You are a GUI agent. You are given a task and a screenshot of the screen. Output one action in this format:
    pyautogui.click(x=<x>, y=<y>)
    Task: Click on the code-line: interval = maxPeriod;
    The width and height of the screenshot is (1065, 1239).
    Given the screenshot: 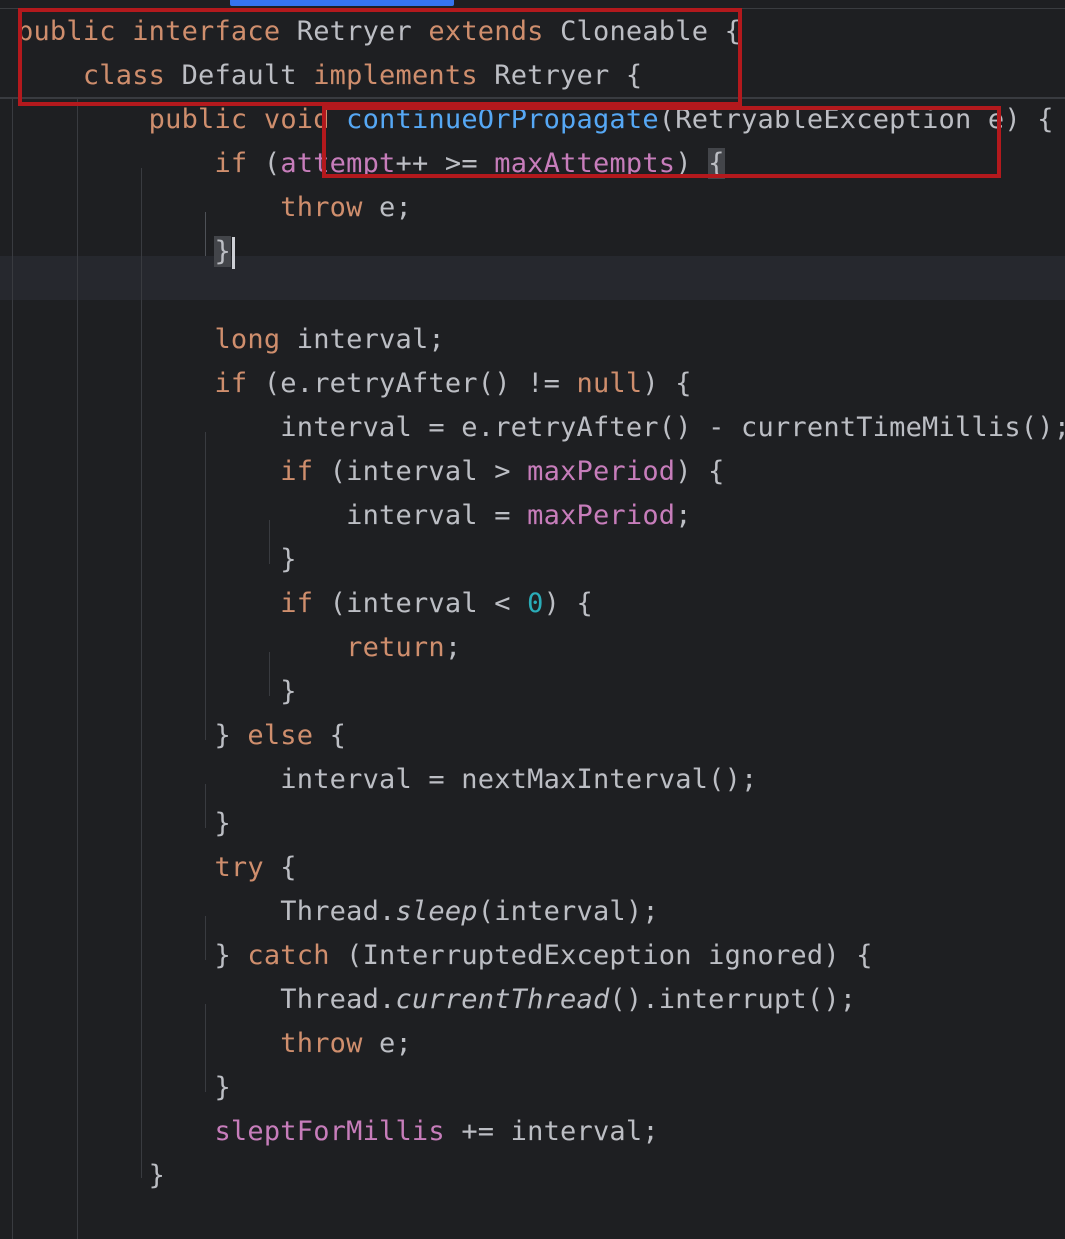 What is the action you would take?
    pyautogui.click(x=354, y=516)
    